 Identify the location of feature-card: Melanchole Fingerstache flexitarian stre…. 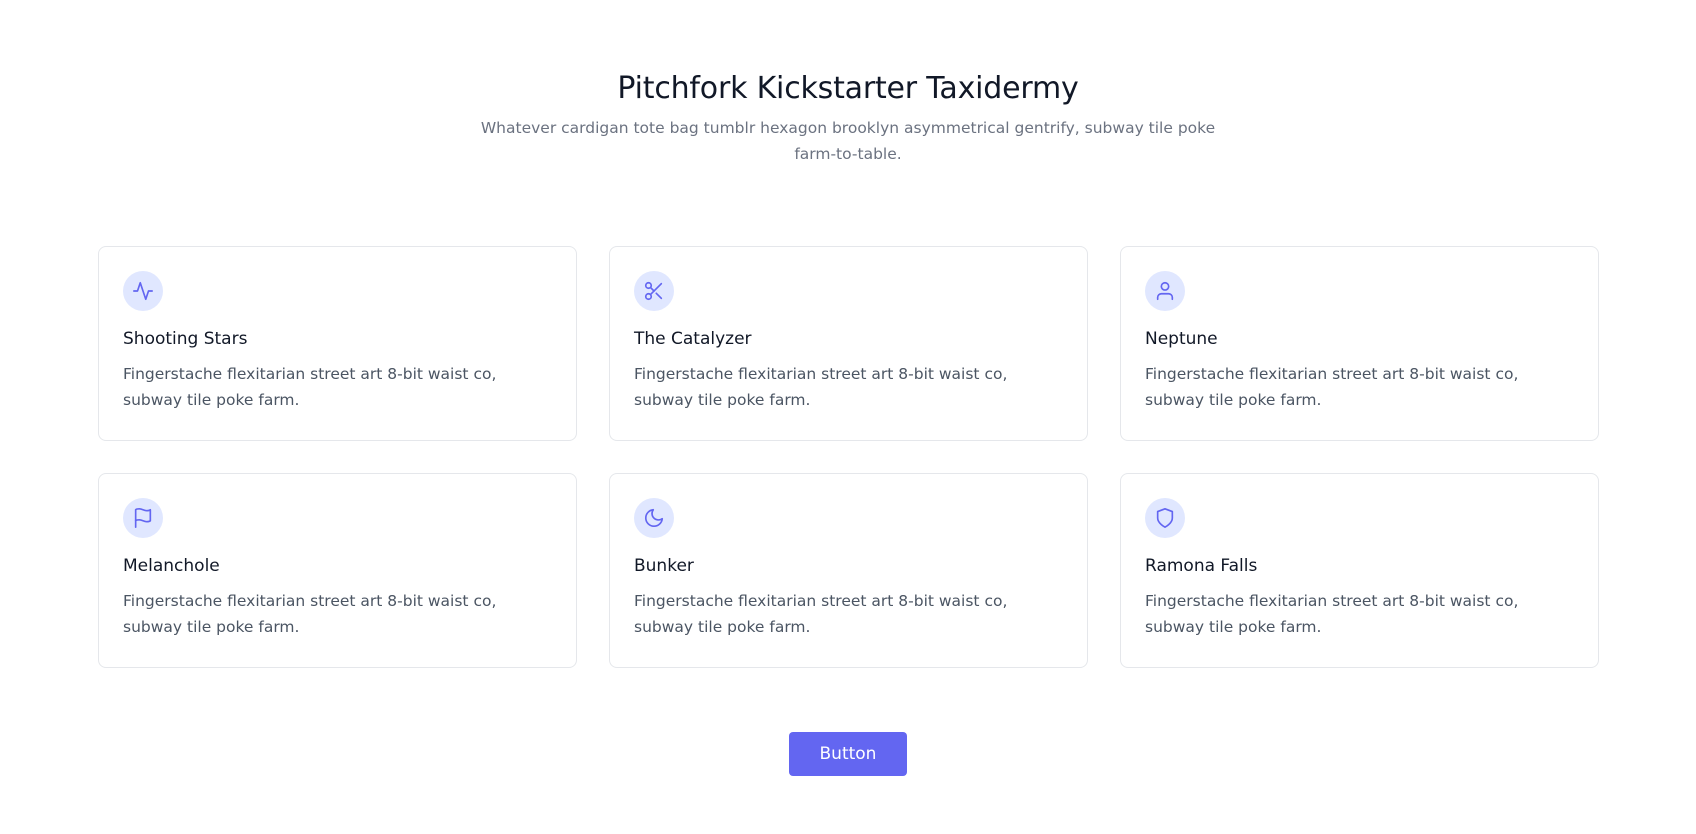
(337, 570).